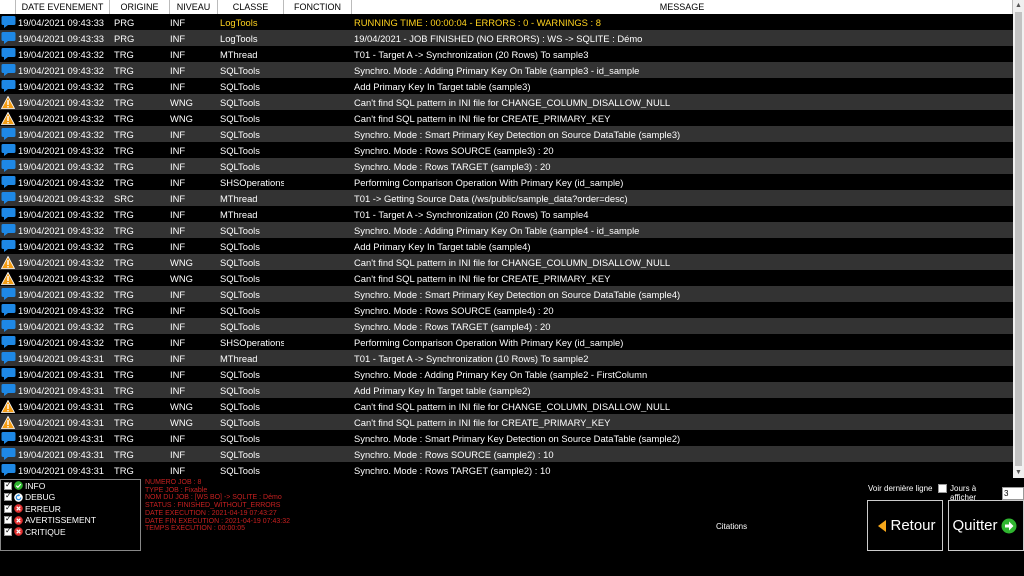 The image size is (1024, 576). What do you see at coordinates (943, 488) in the screenshot?
I see `last-line-checkbox` at bounding box center [943, 488].